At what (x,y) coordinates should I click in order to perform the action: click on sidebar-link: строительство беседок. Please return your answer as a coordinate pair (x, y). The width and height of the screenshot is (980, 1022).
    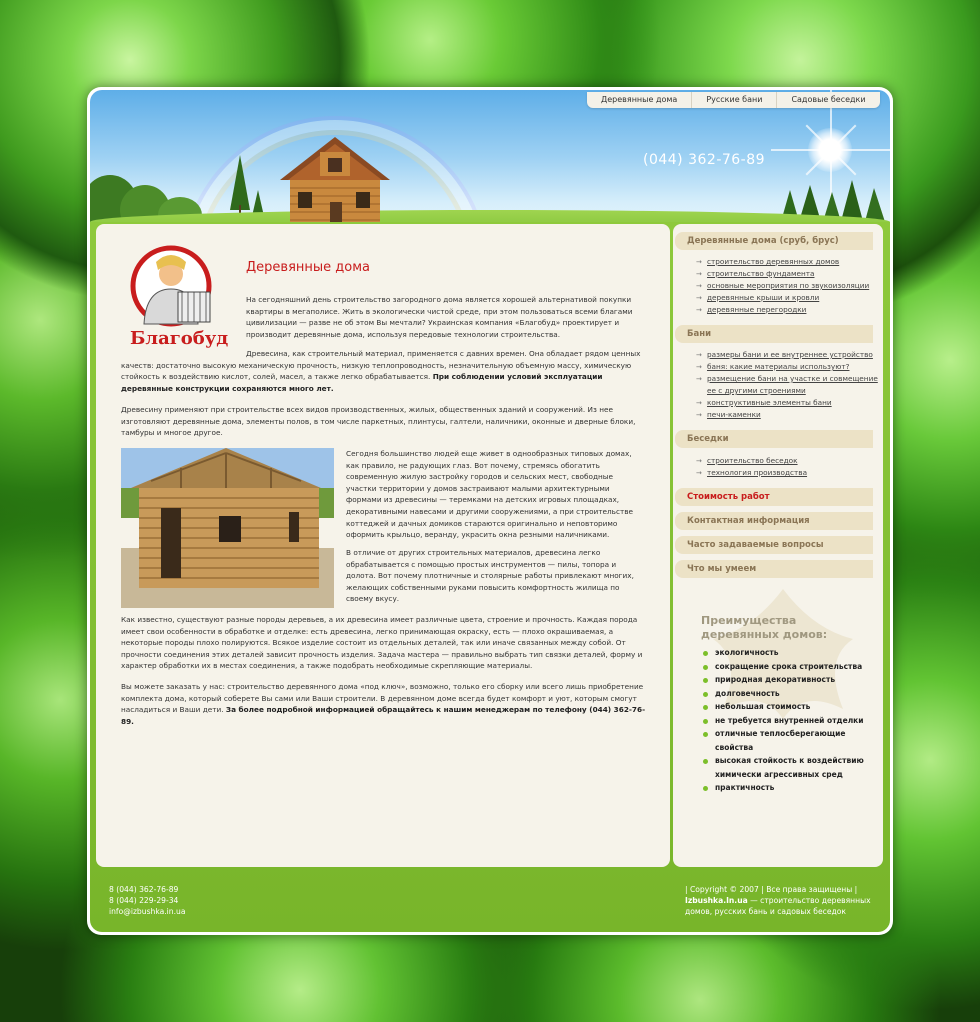
    Looking at the image, I should click on (751, 461).